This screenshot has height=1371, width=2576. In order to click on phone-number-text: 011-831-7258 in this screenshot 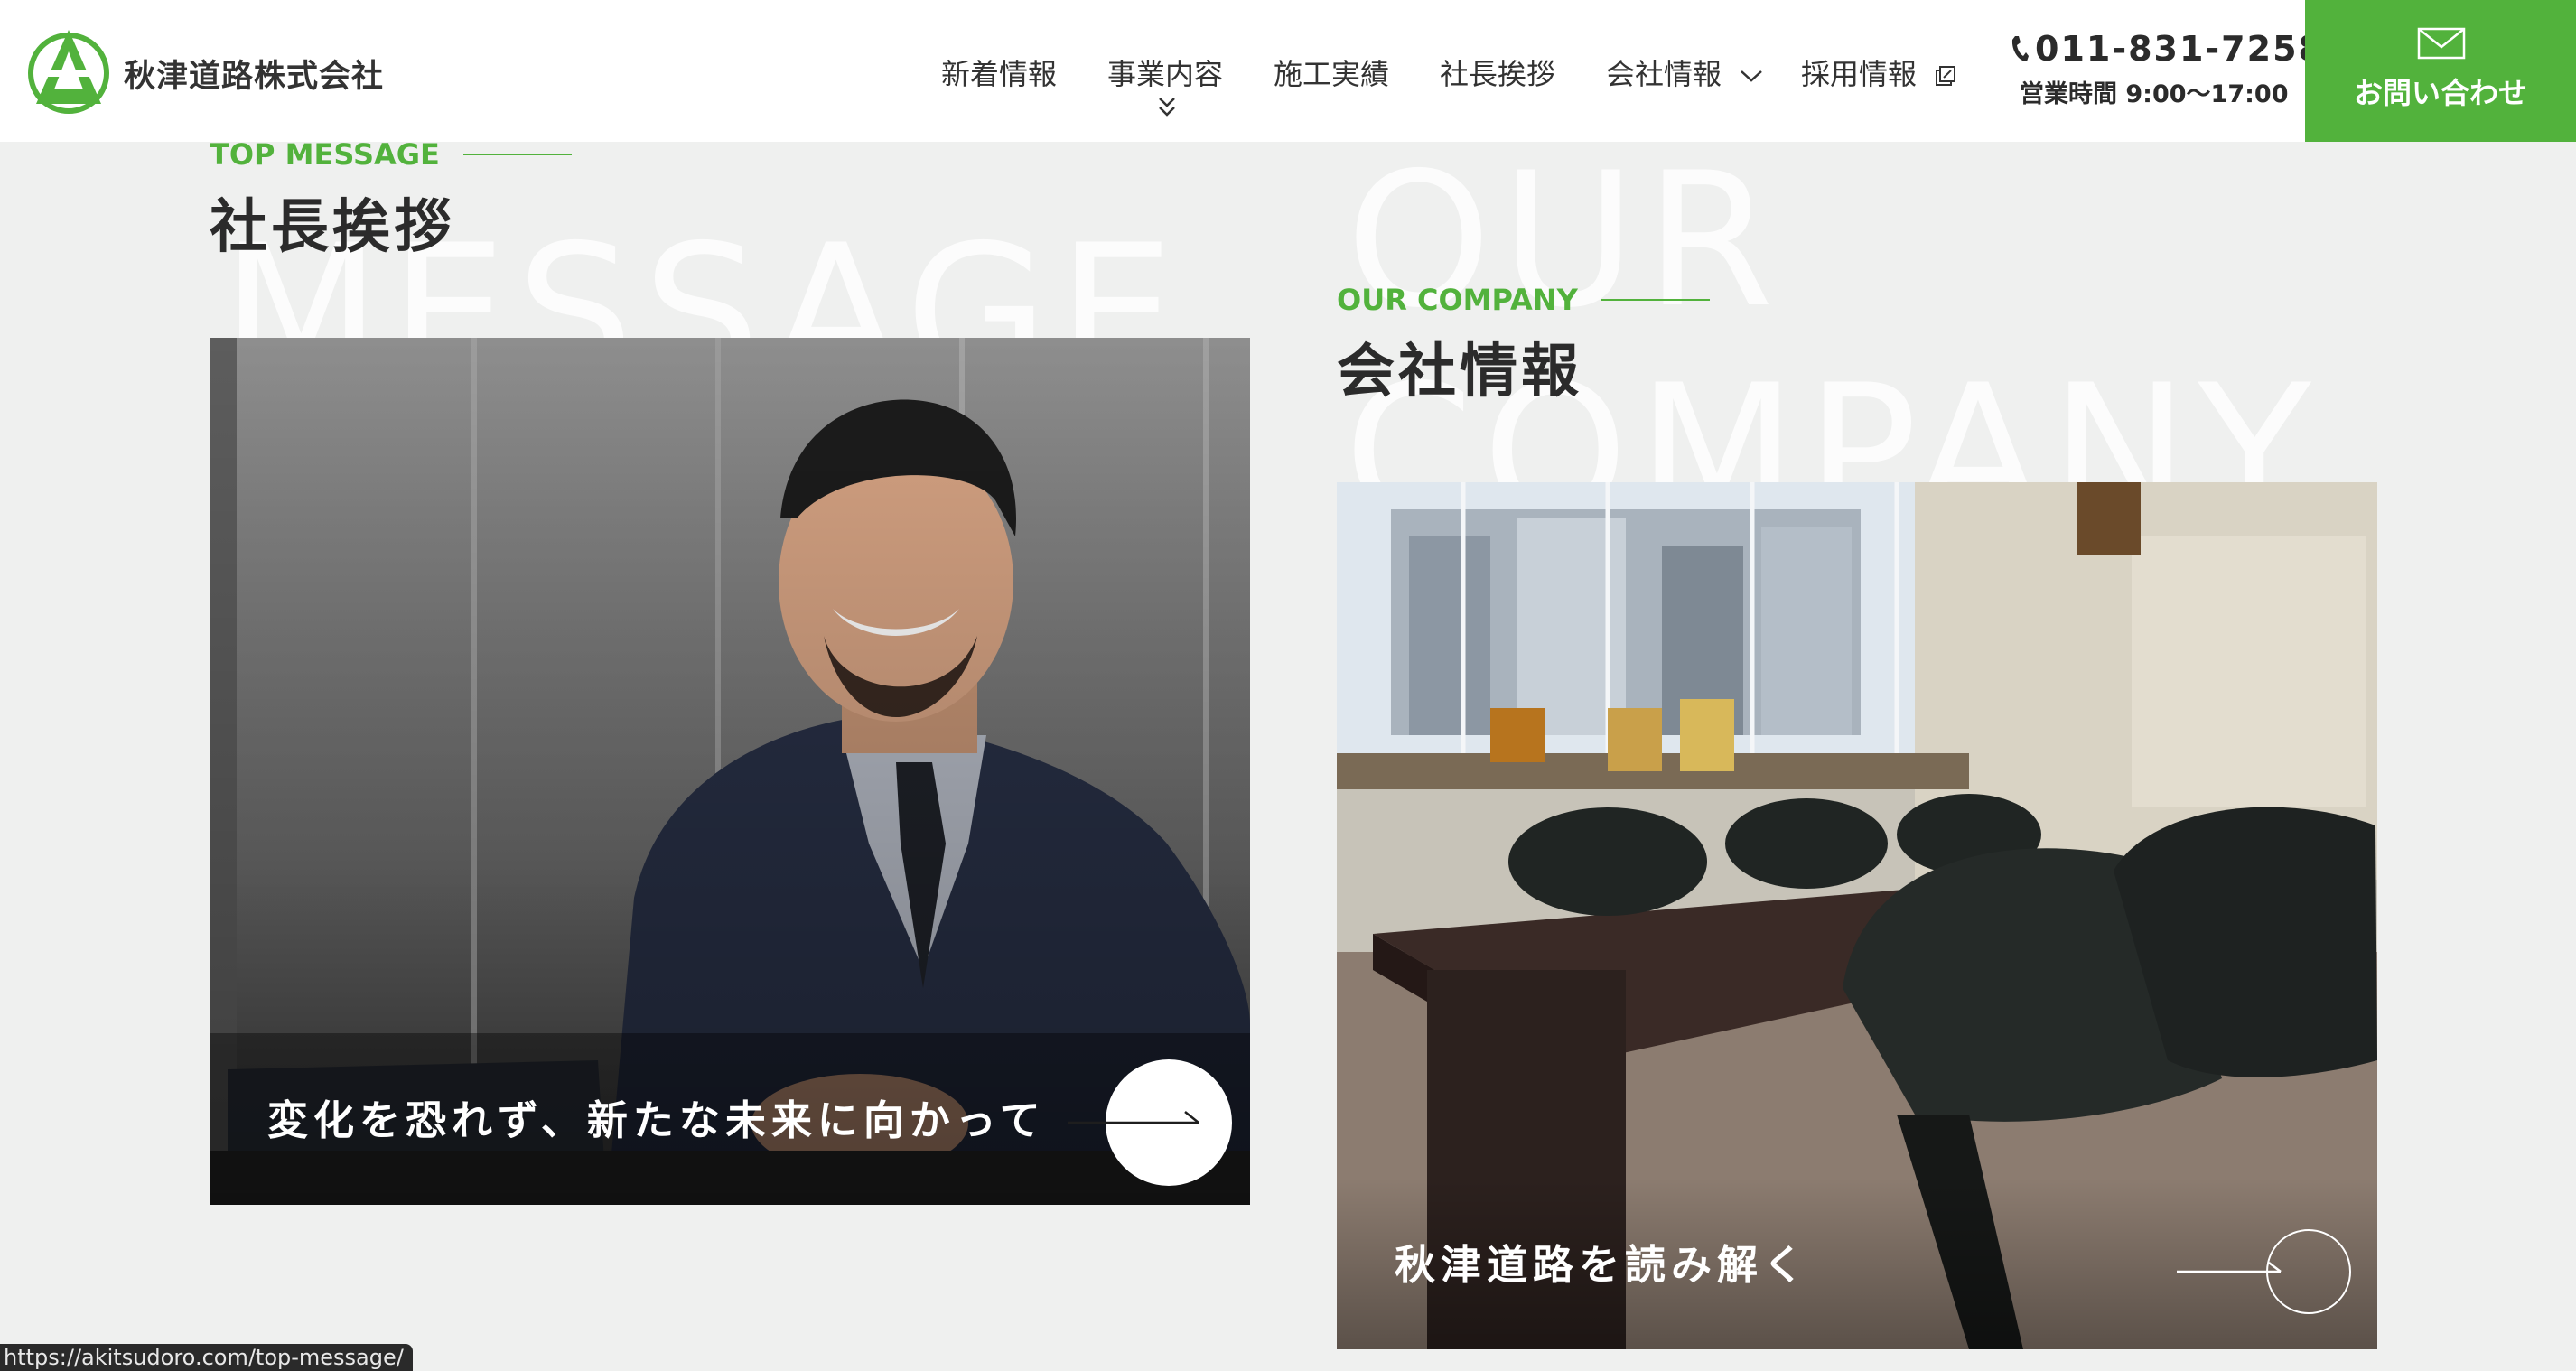, I will do `click(2179, 49)`.